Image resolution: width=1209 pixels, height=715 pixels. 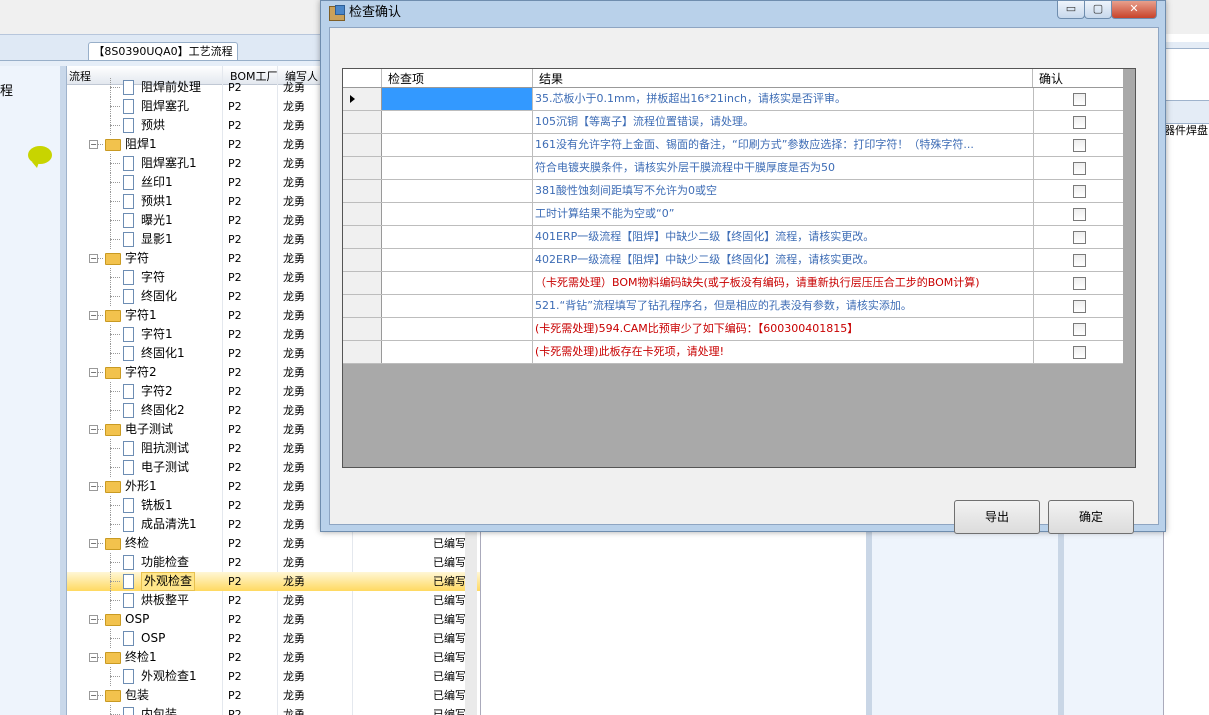 I want to click on tree-item-status: 已编写, so click(x=449, y=619).